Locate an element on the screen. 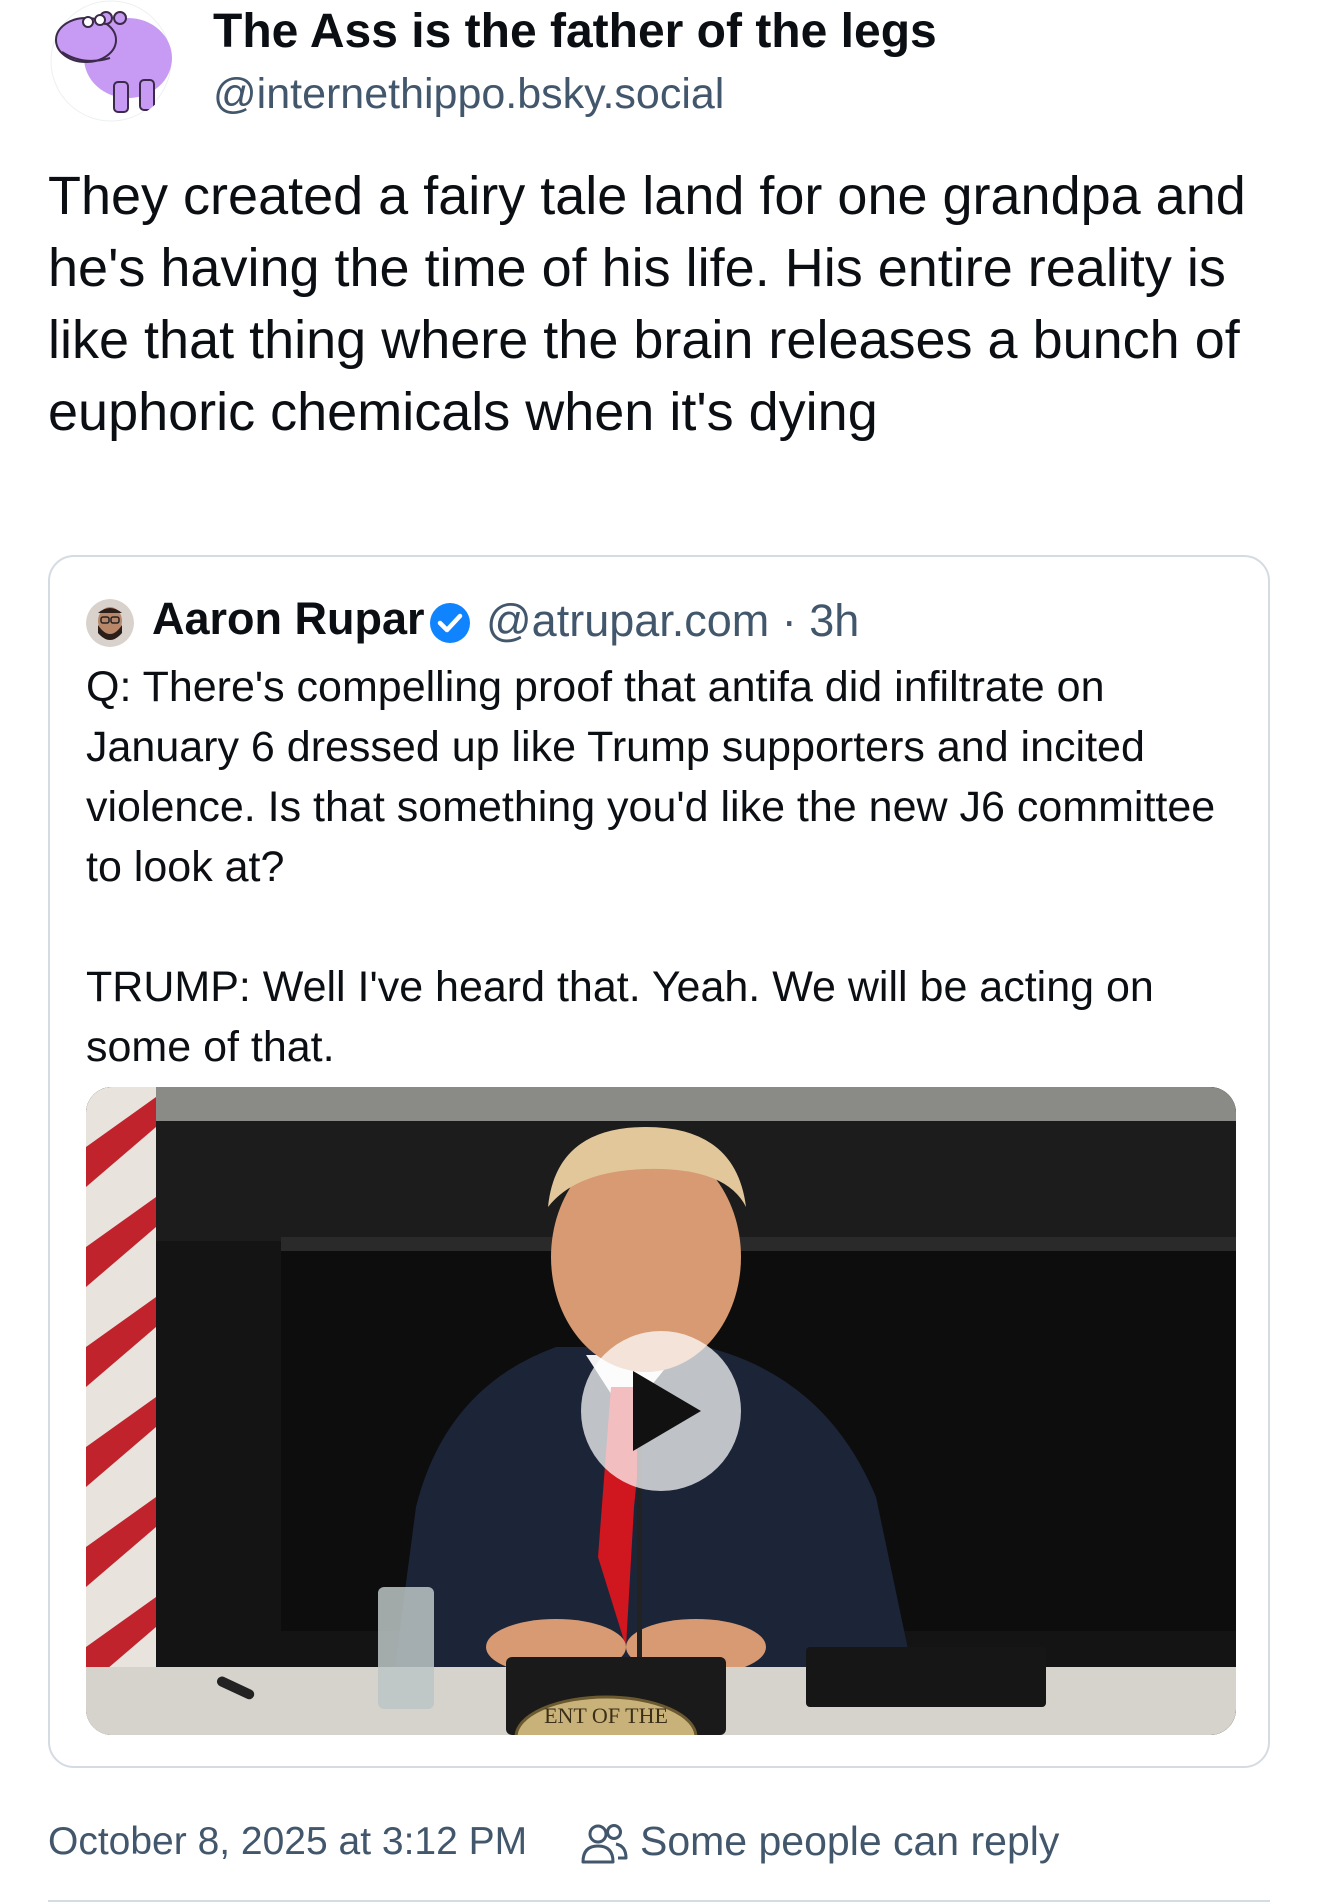 This screenshot has width=1320, height=1904. people-icon is located at coordinates (604, 1844).